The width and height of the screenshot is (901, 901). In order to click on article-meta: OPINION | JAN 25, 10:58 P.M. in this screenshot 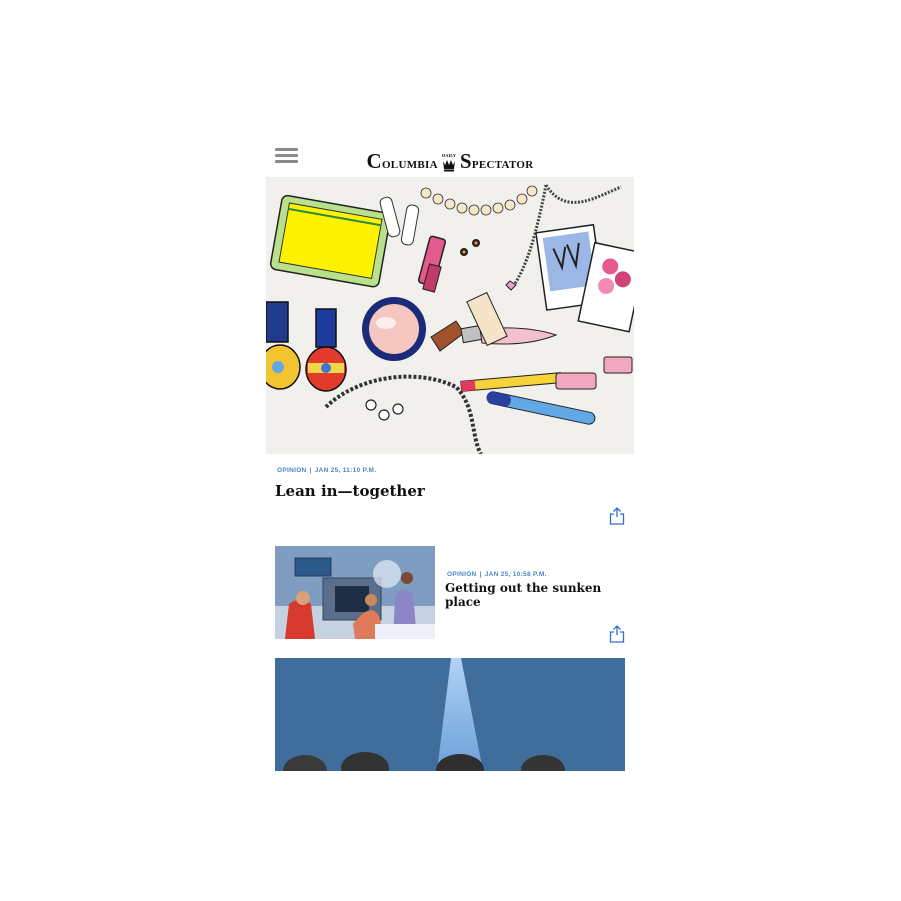, I will do `click(497, 574)`.